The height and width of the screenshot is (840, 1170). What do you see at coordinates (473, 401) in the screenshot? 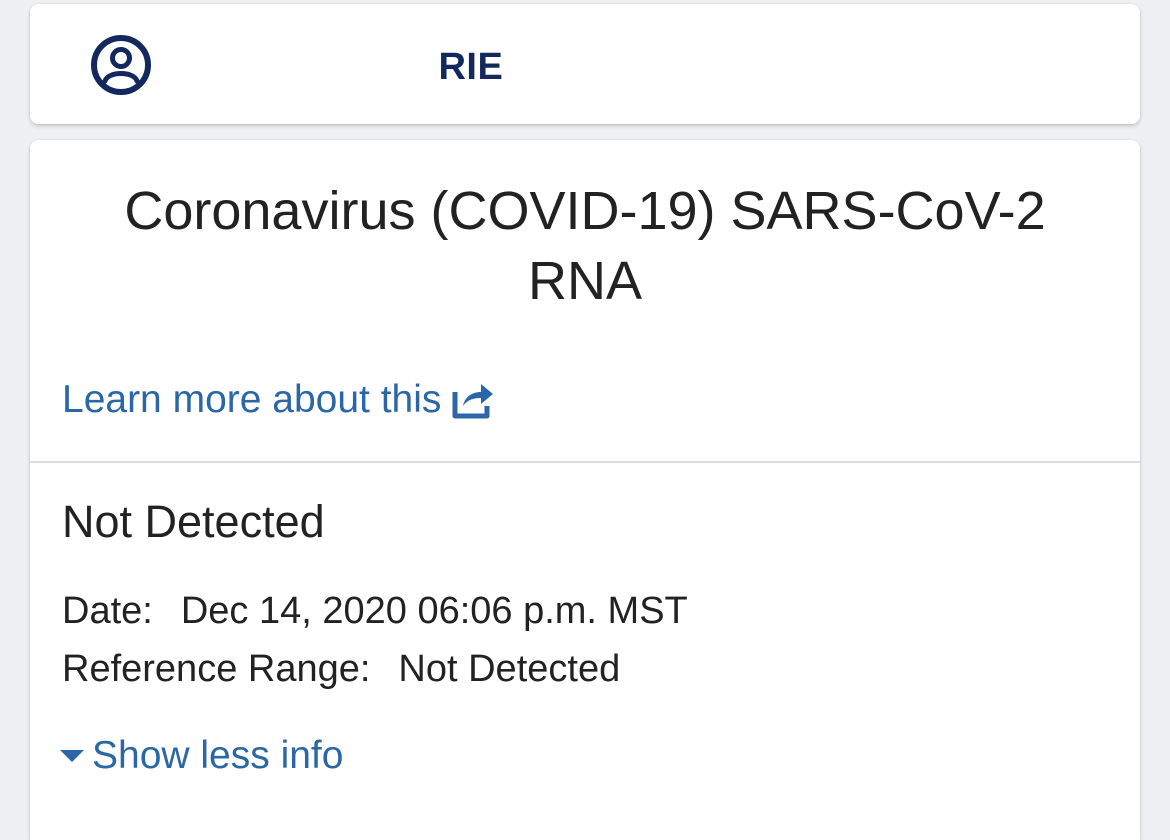
I see `share-external-icon` at bounding box center [473, 401].